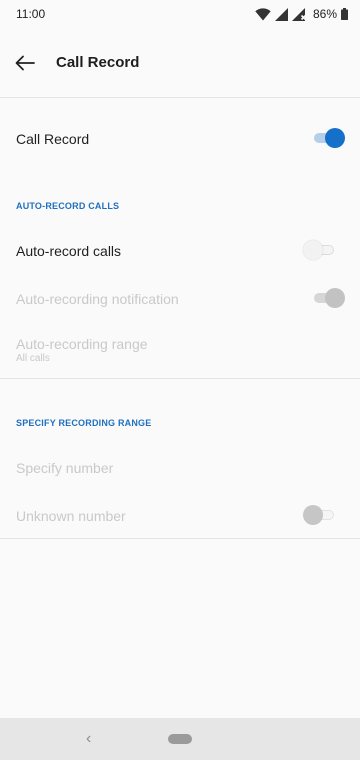  What do you see at coordinates (82, 344) in the screenshot?
I see `auto-recording-range-label: Auto-recording range` at bounding box center [82, 344].